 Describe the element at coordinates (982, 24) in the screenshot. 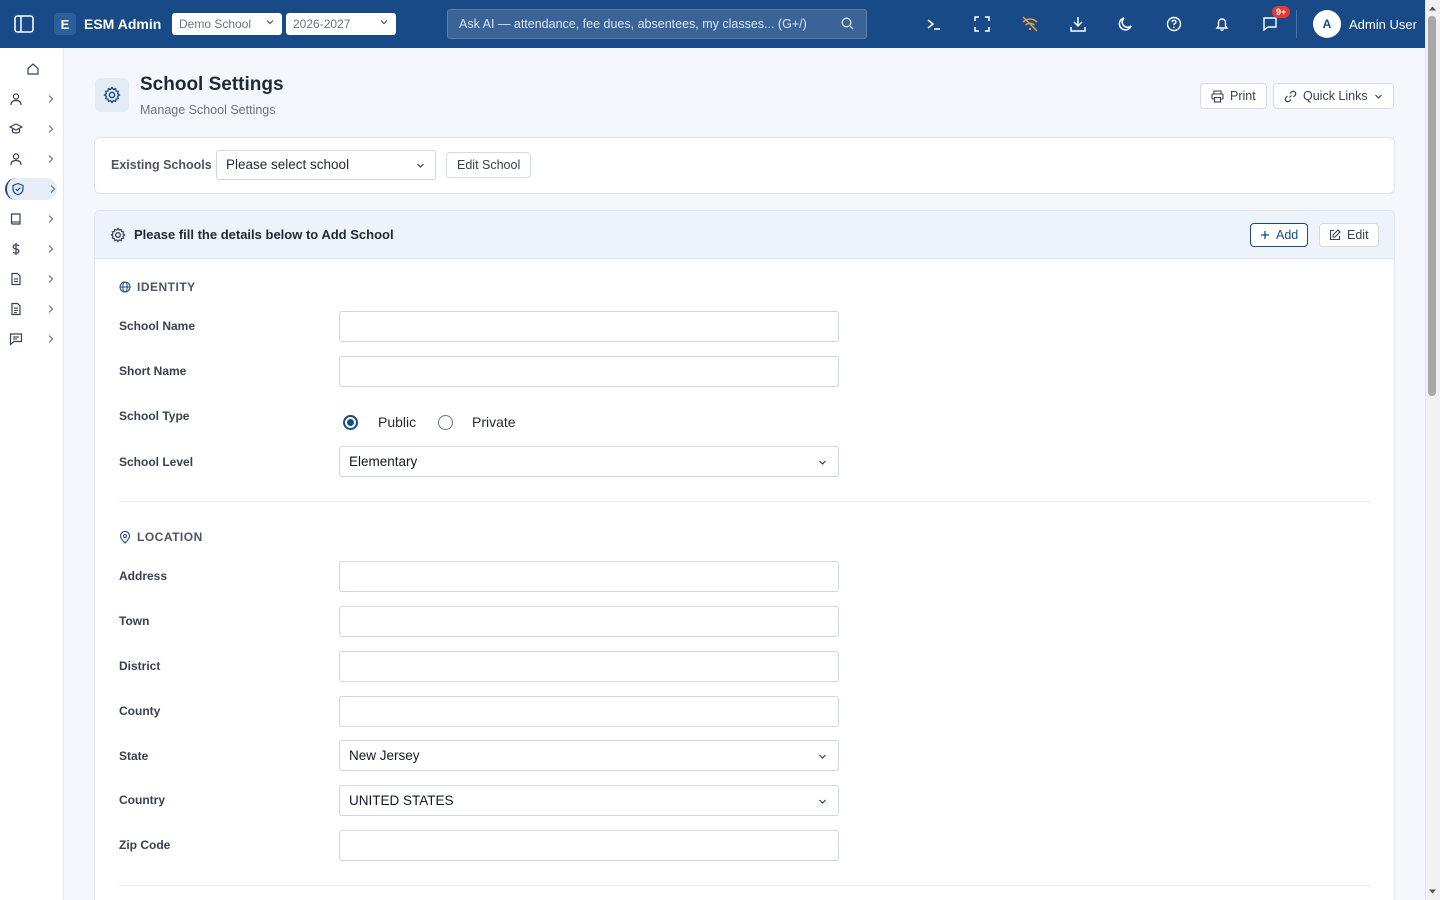

I see `fullscreen-icon` at that location.